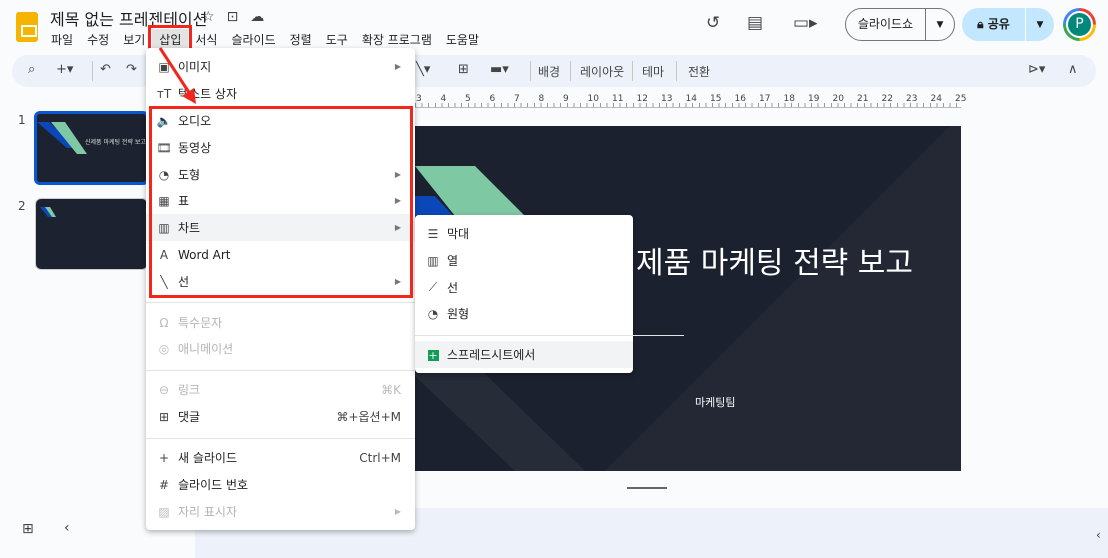  What do you see at coordinates (994, 24) in the screenshot?
I see `share-label: 🔒︎ 공유` at bounding box center [994, 24].